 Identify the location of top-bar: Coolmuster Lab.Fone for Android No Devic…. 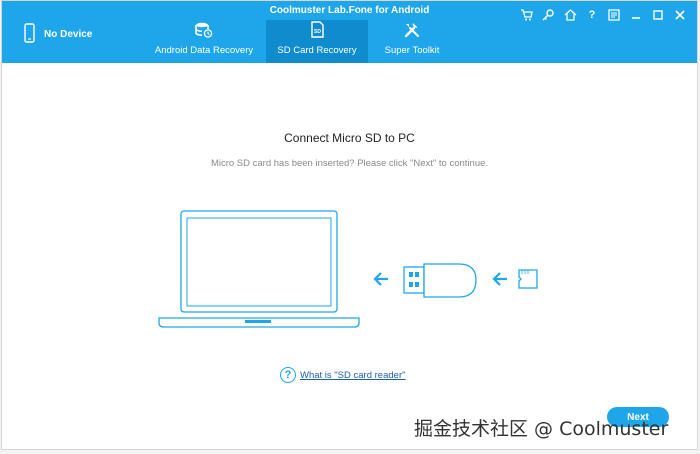
(349, 32).